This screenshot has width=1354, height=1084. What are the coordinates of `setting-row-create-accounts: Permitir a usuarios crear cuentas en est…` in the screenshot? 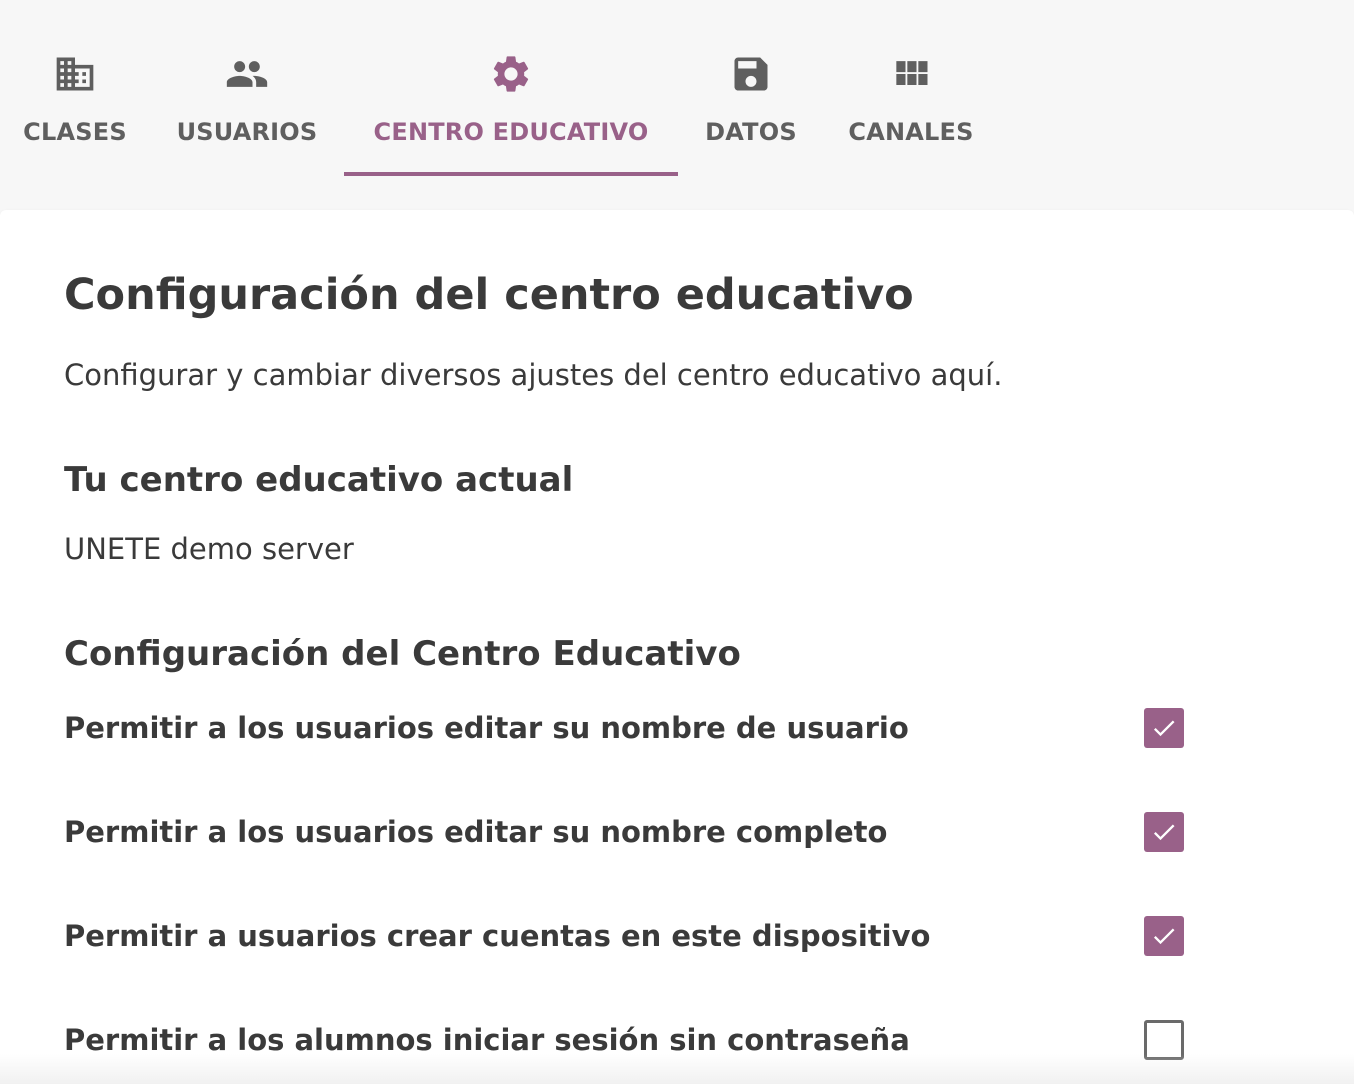 It's located at (624, 936).